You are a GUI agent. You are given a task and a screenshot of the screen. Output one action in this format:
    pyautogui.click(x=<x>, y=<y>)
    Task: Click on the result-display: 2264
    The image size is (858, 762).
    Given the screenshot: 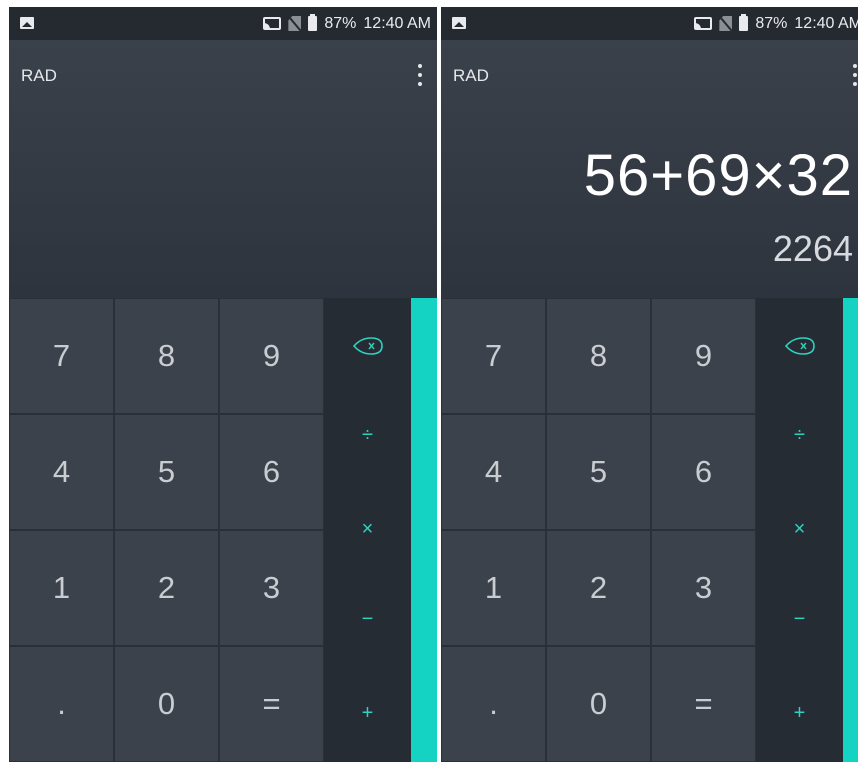 What is the action you would take?
    pyautogui.click(x=812, y=248)
    